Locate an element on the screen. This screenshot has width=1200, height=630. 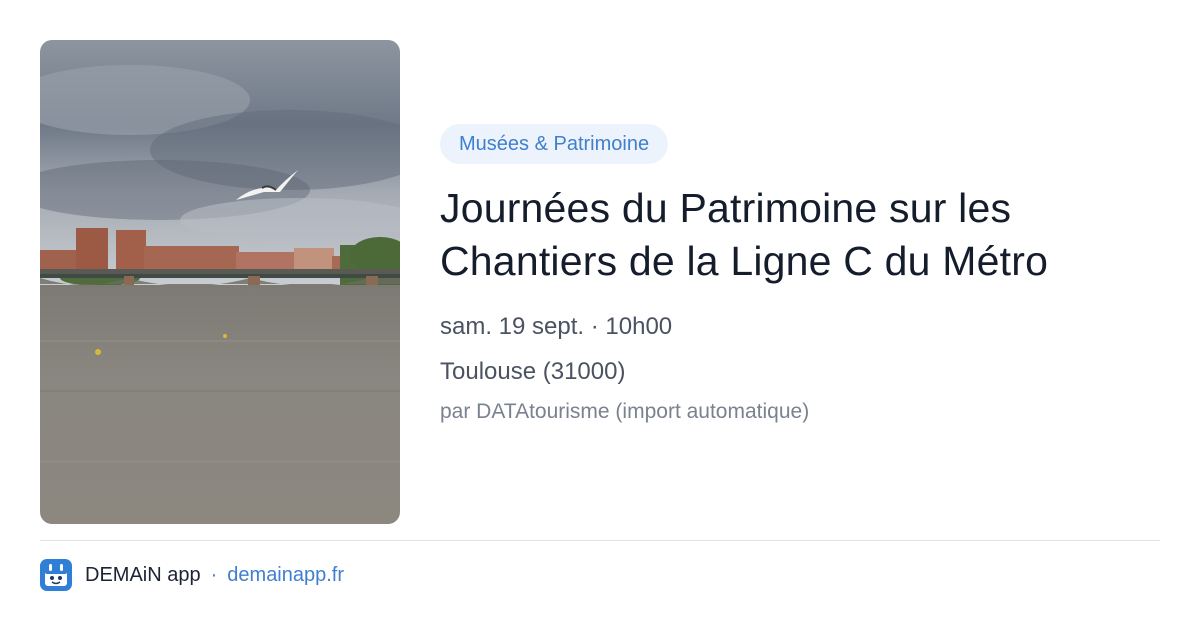
event-title-line-2: Chantiers de la Ligne C du Métro is located at coordinates (744, 261).